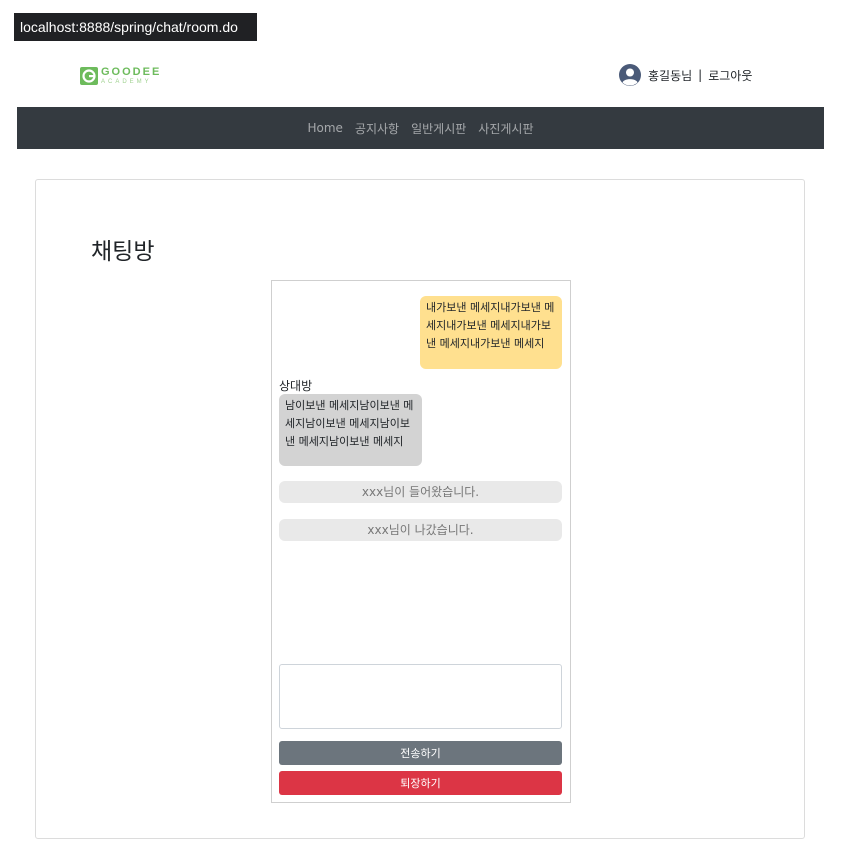  I want to click on main-navbar: Home 공지사항 일반게시판 사진게시판, so click(420, 128).